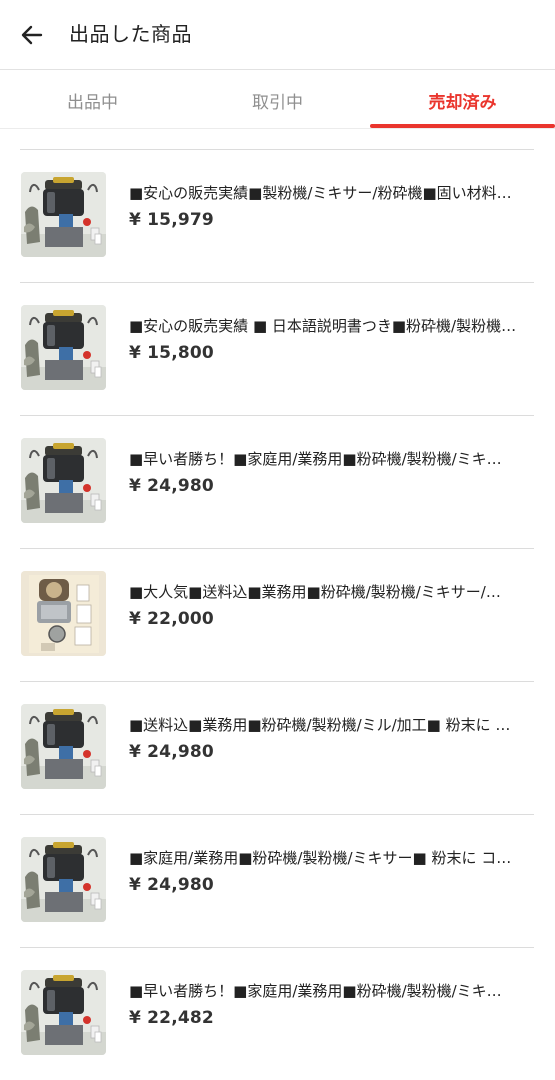 The width and height of the screenshot is (555, 1080). What do you see at coordinates (277, 216) in the screenshot?
I see `list-item: ■安心の販売実績■製粉機/ミキサー/粉砕機■固い材料… ¥ 15,979` at bounding box center [277, 216].